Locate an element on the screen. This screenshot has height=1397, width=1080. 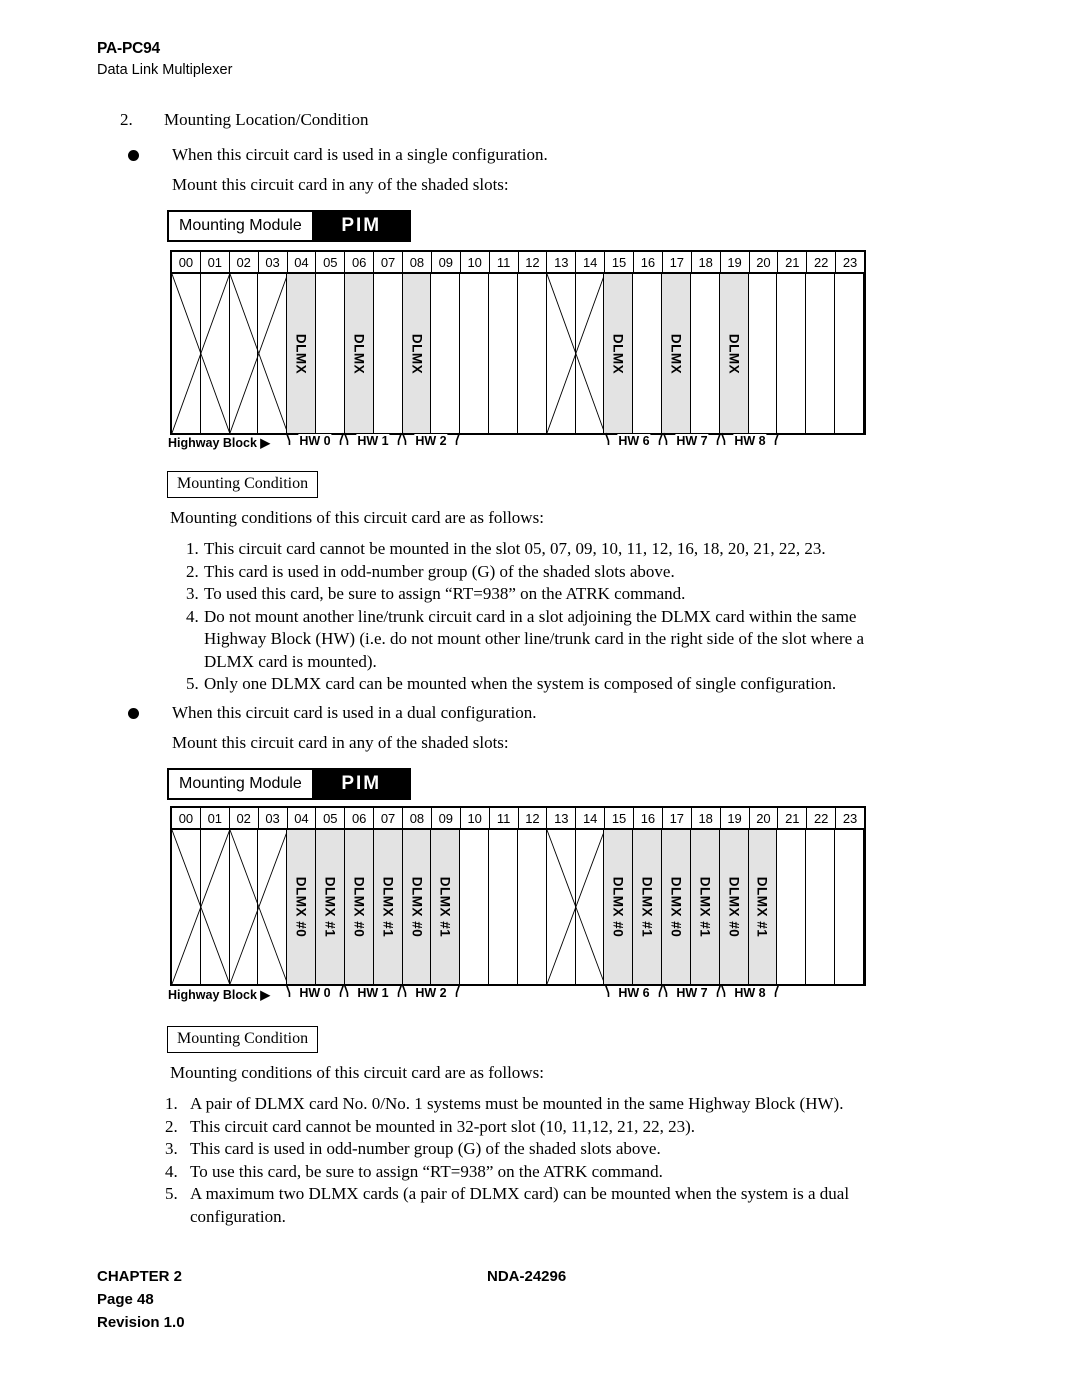
card-label-04: DLMX #0 is located at coordinates (301, 907).